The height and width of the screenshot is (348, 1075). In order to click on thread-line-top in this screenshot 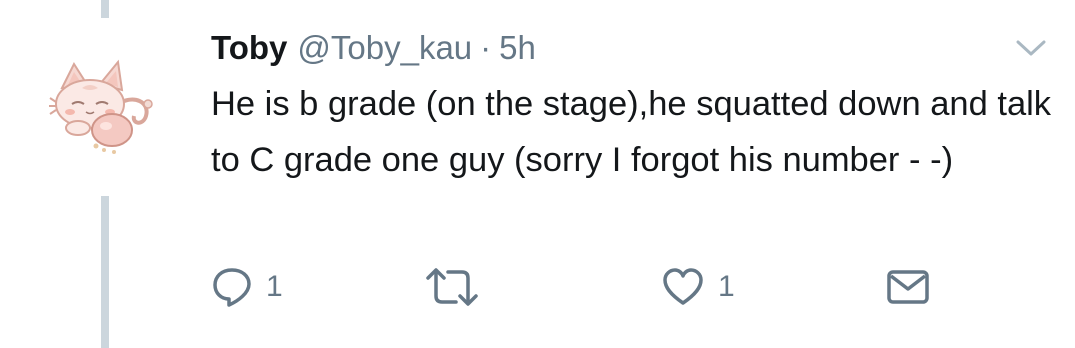, I will do `click(105, 9)`.